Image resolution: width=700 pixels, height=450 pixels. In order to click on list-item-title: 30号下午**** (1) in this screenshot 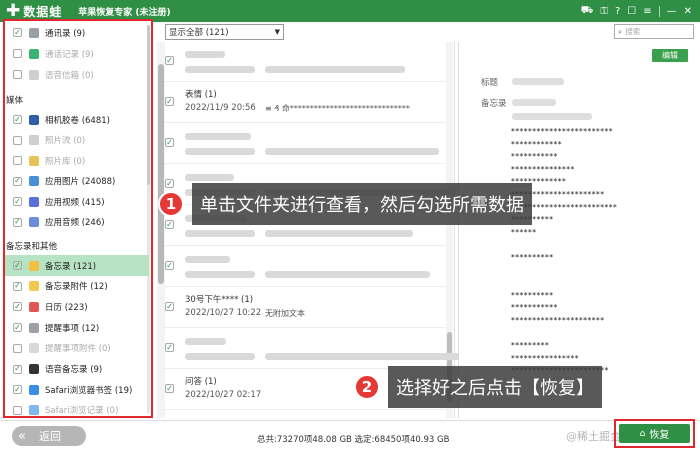, I will do `click(219, 300)`.